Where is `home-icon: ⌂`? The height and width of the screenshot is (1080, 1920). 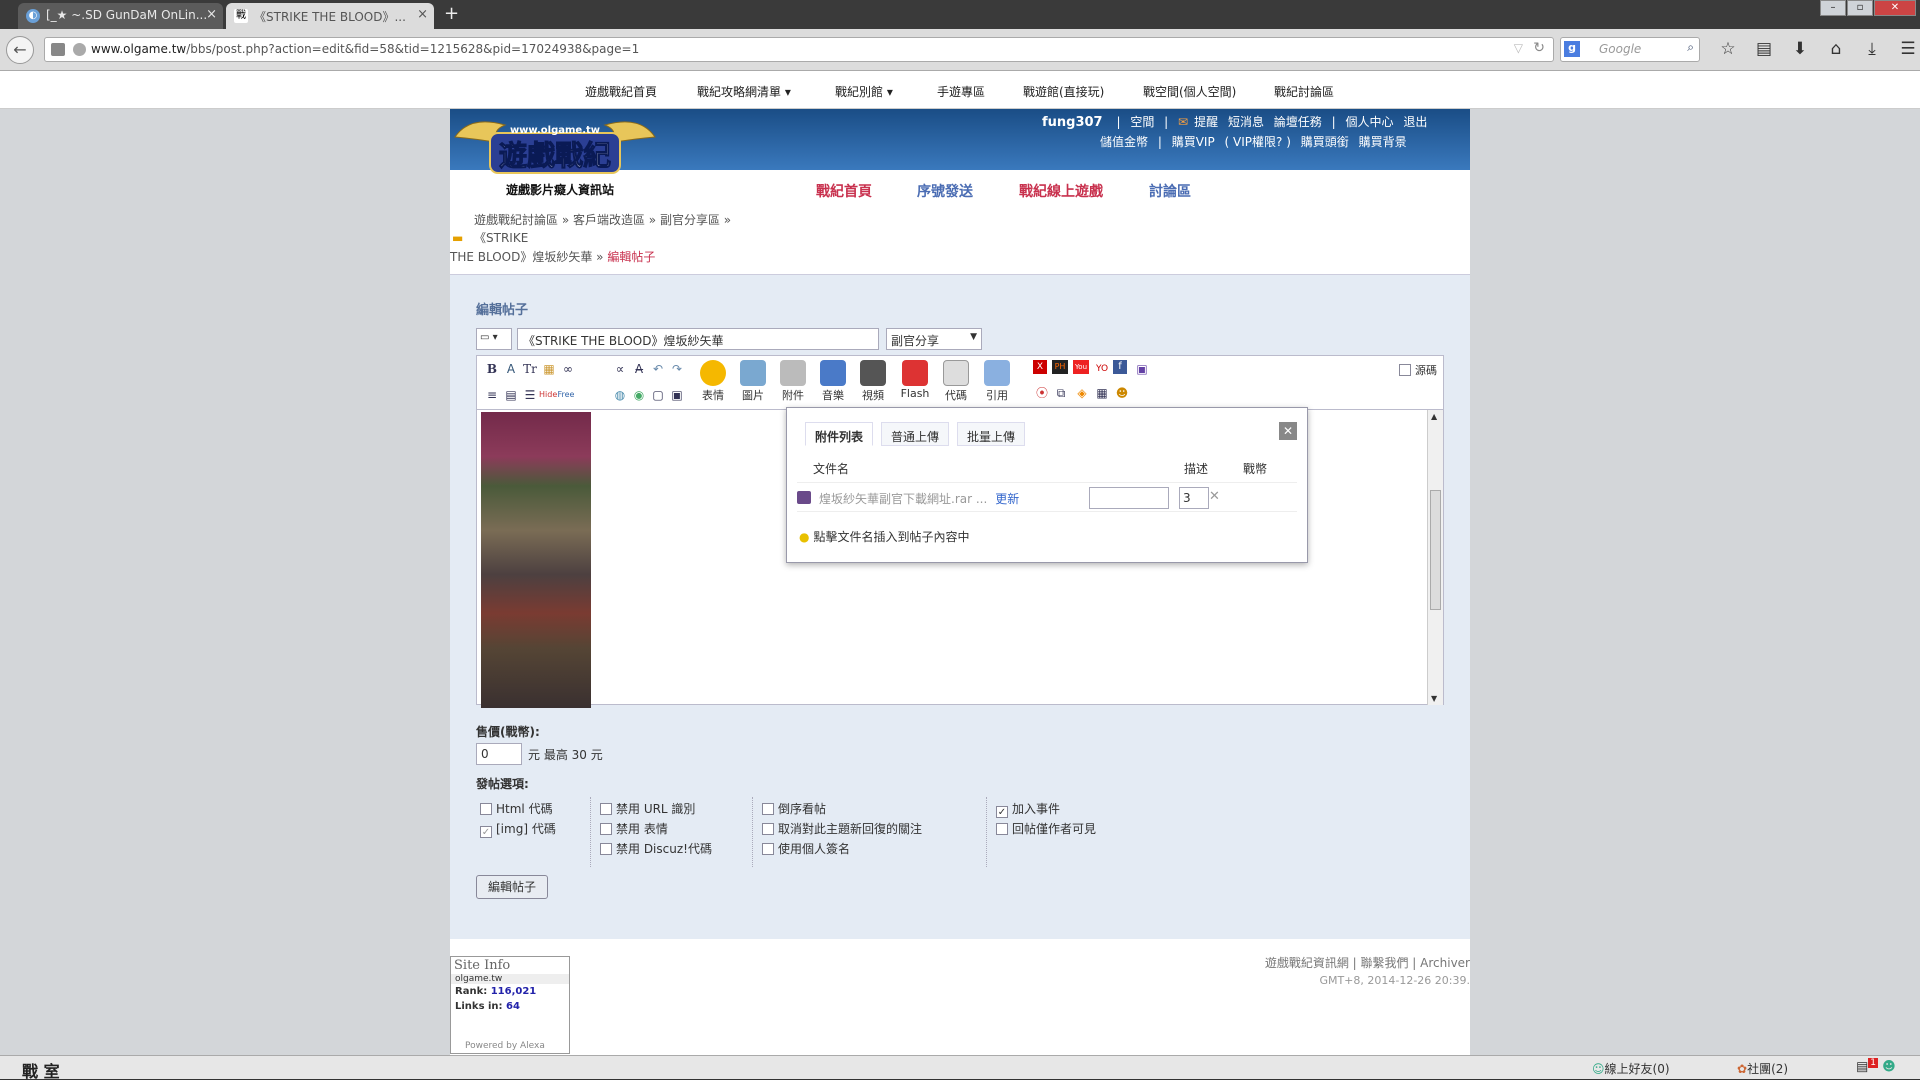
home-icon: ⌂ is located at coordinates (1836, 49).